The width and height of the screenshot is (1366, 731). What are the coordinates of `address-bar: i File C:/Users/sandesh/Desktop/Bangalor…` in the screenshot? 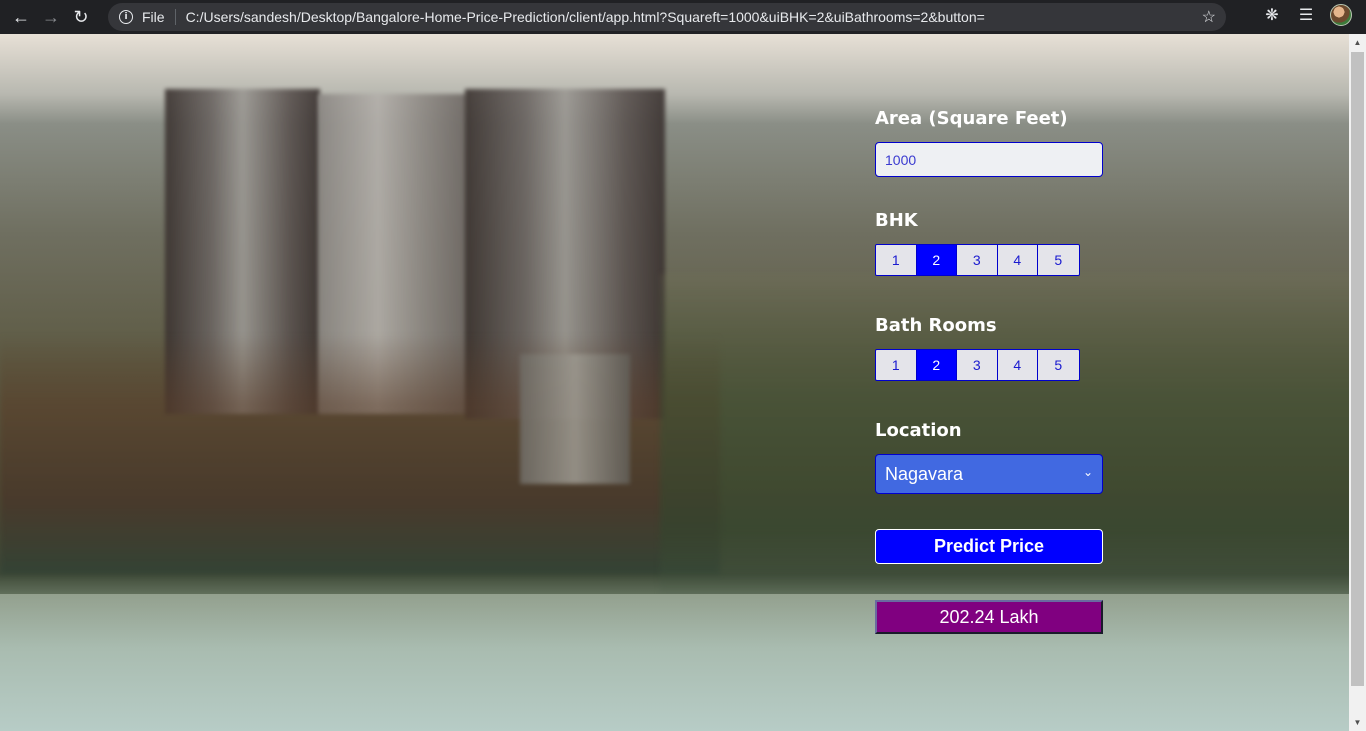 It's located at (667, 17).